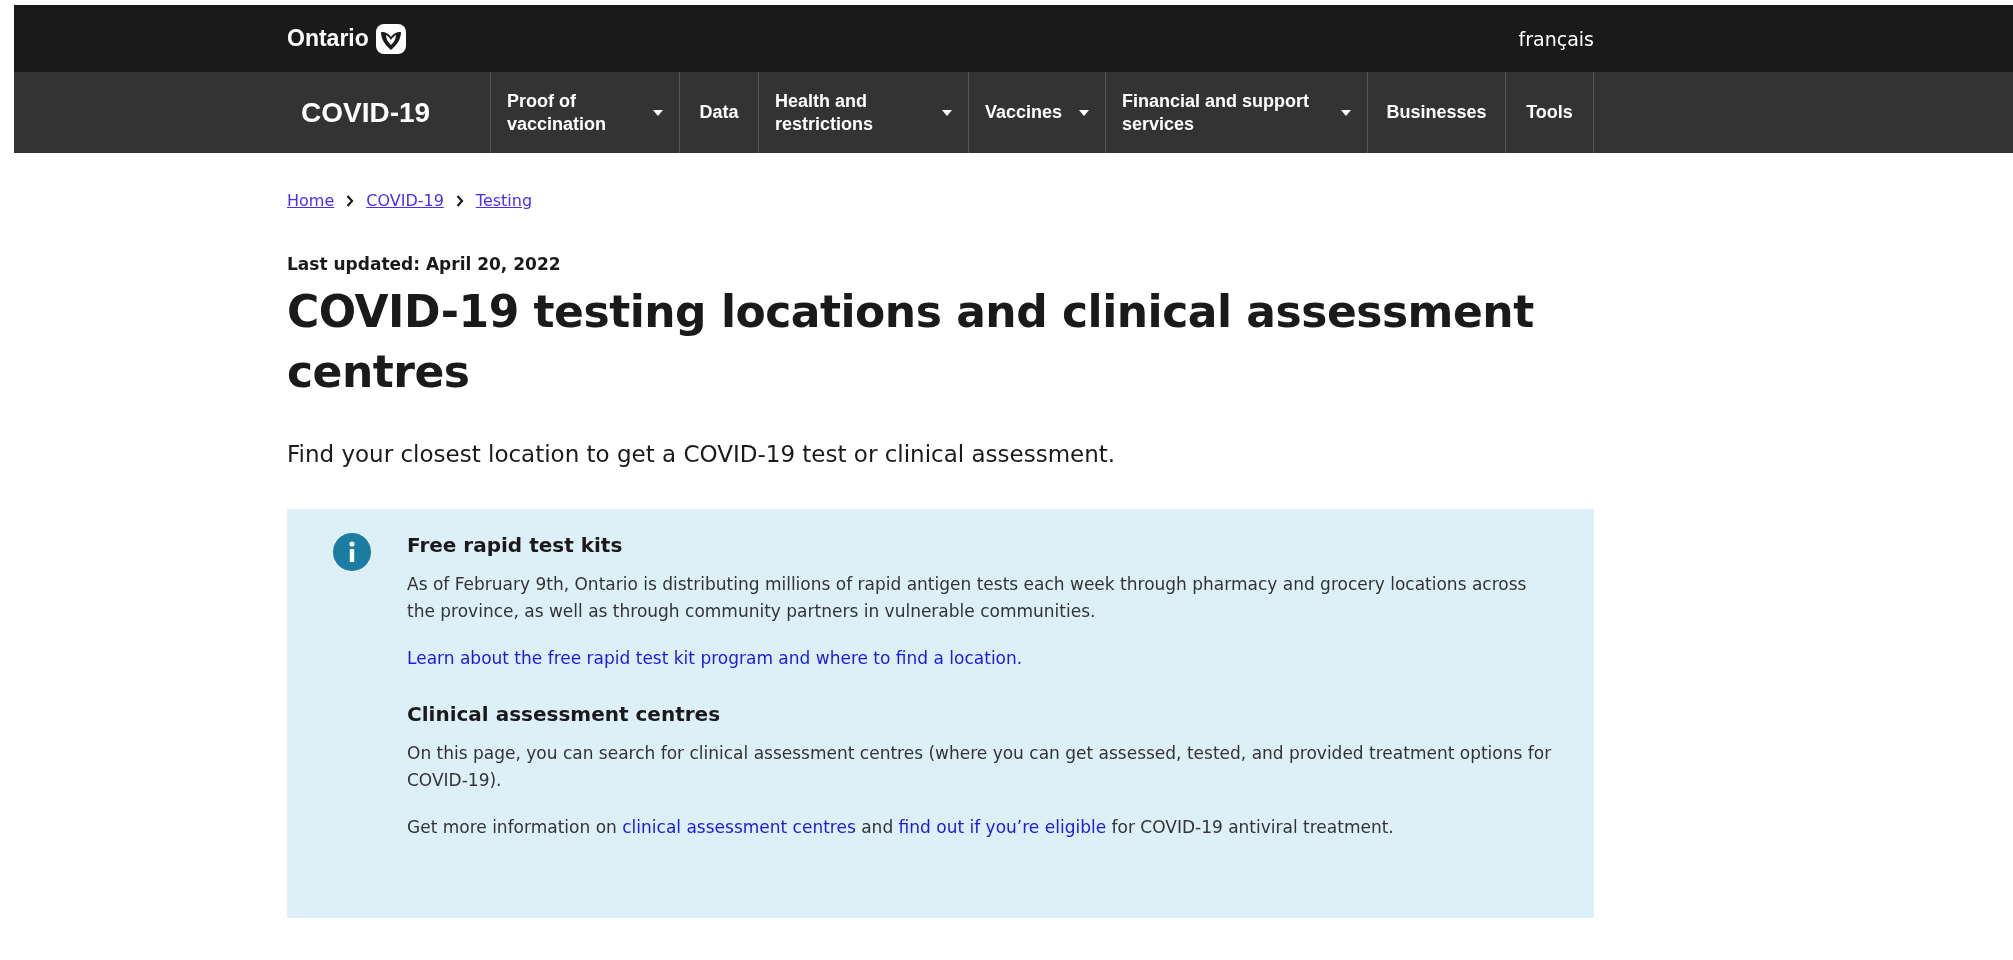 The width and height of the screenshot is (2013, 960). Describe the element at coordinates (967, 597) in the screenshot. I see `callout-paragraph: As of February 9th, Ontario is distributing millions of rapid antigen tests each week through pharmacy and grocery locations across the province, as well as through community partners in vulnerable communities.` at that location.